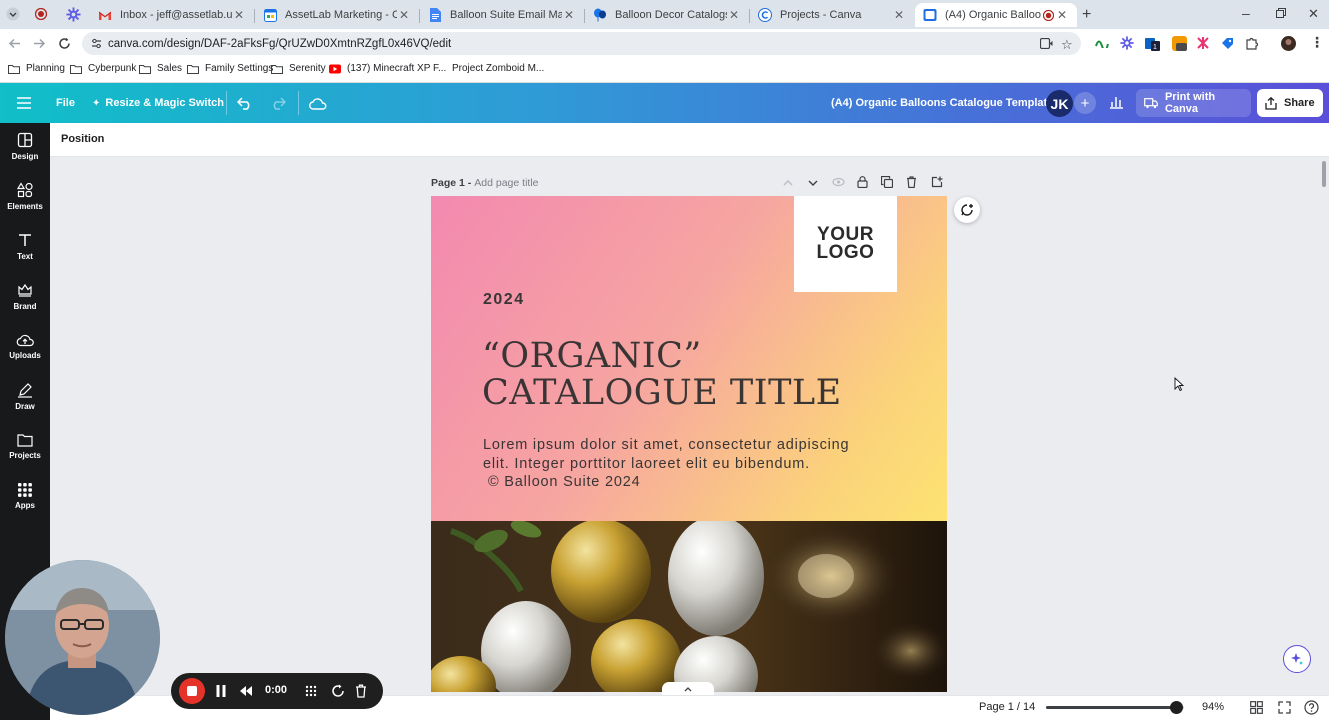  I want to click on restore-window-icon, so click(1281, 13).